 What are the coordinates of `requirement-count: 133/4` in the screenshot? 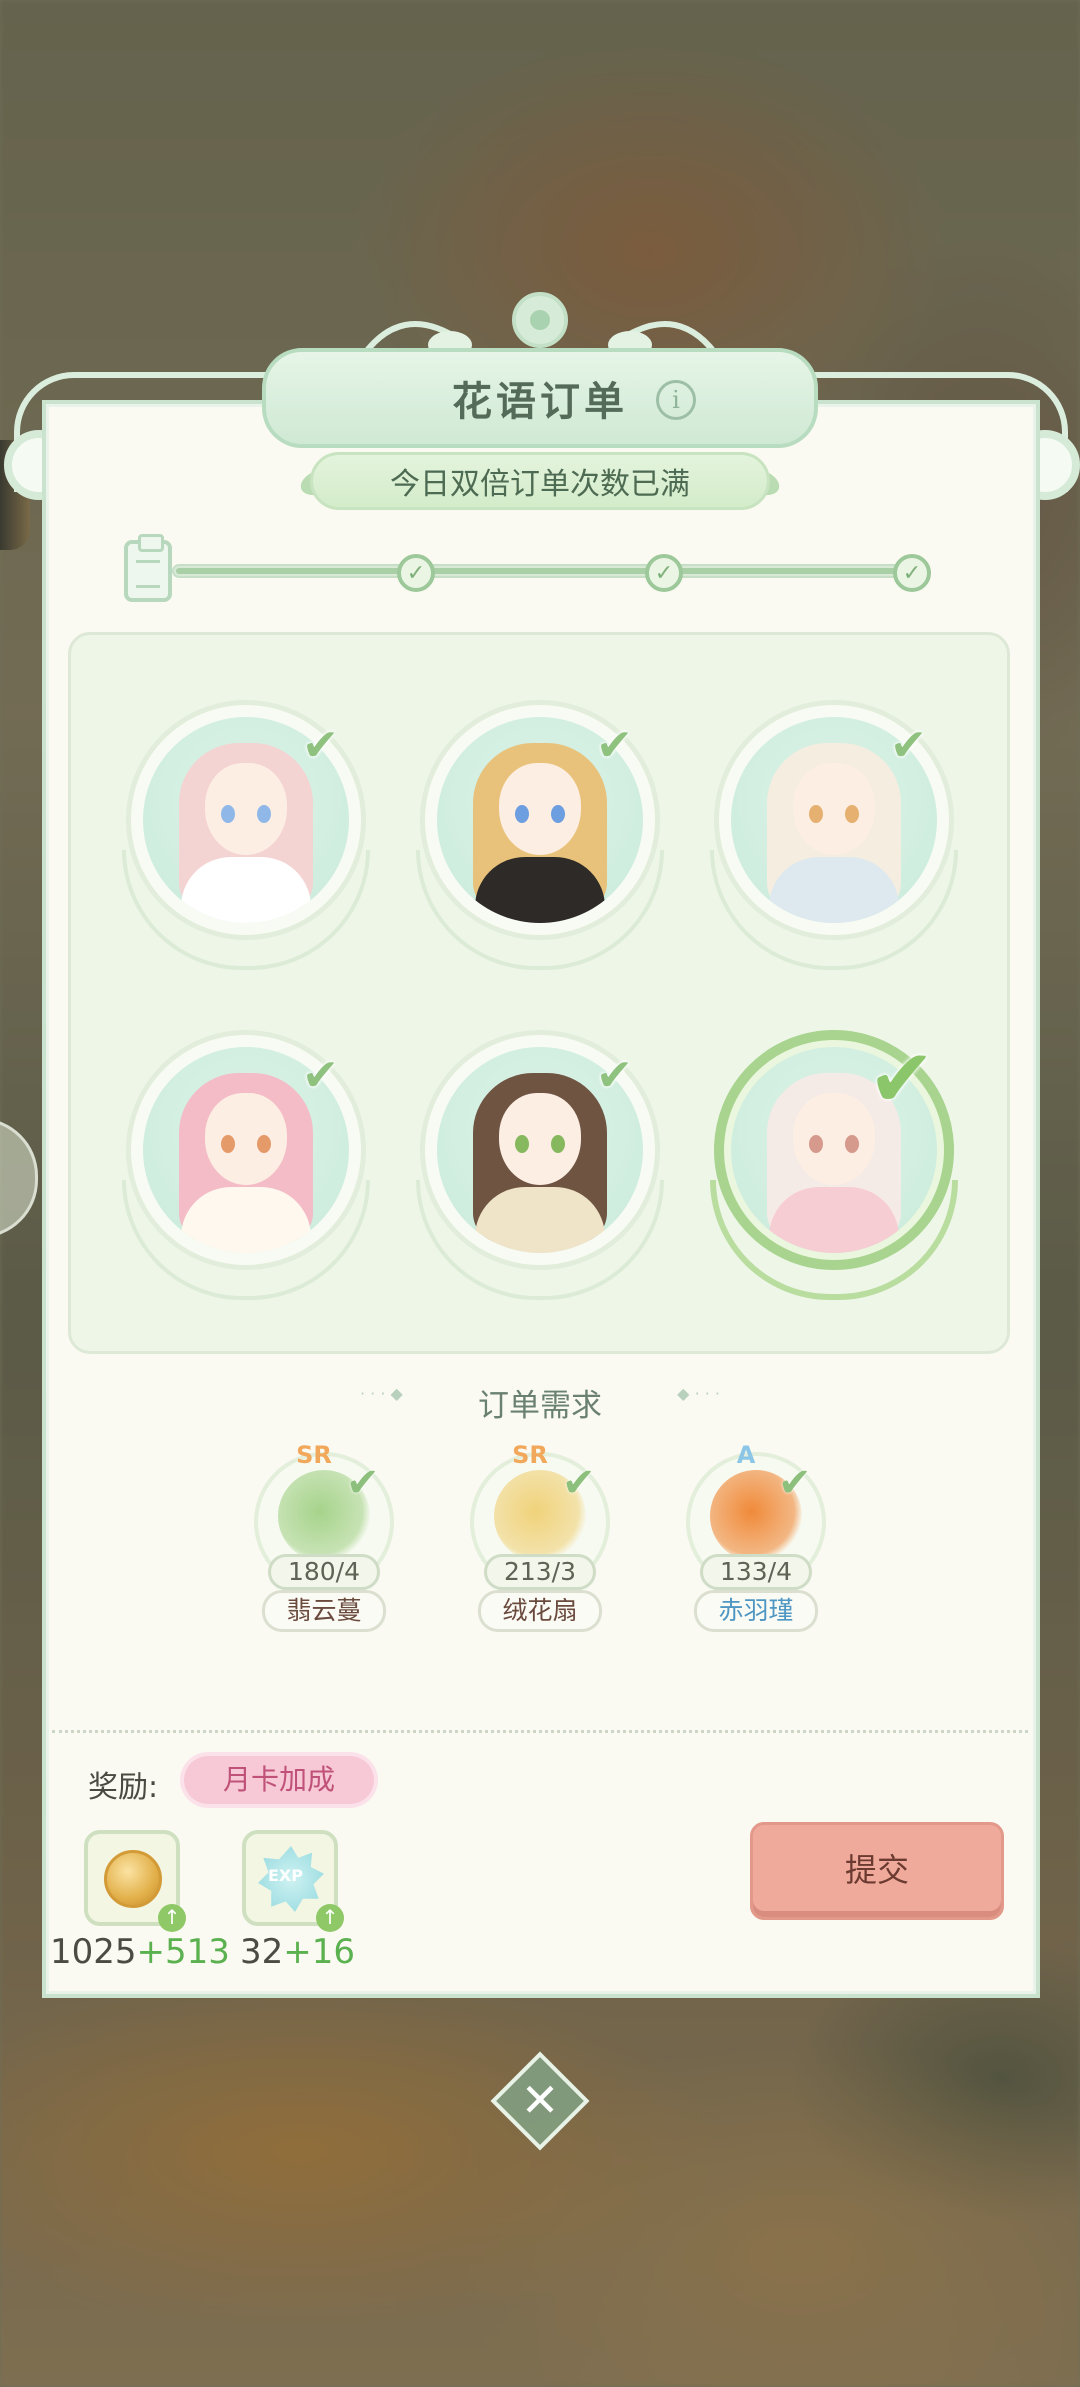 It's located at (756, 1572).